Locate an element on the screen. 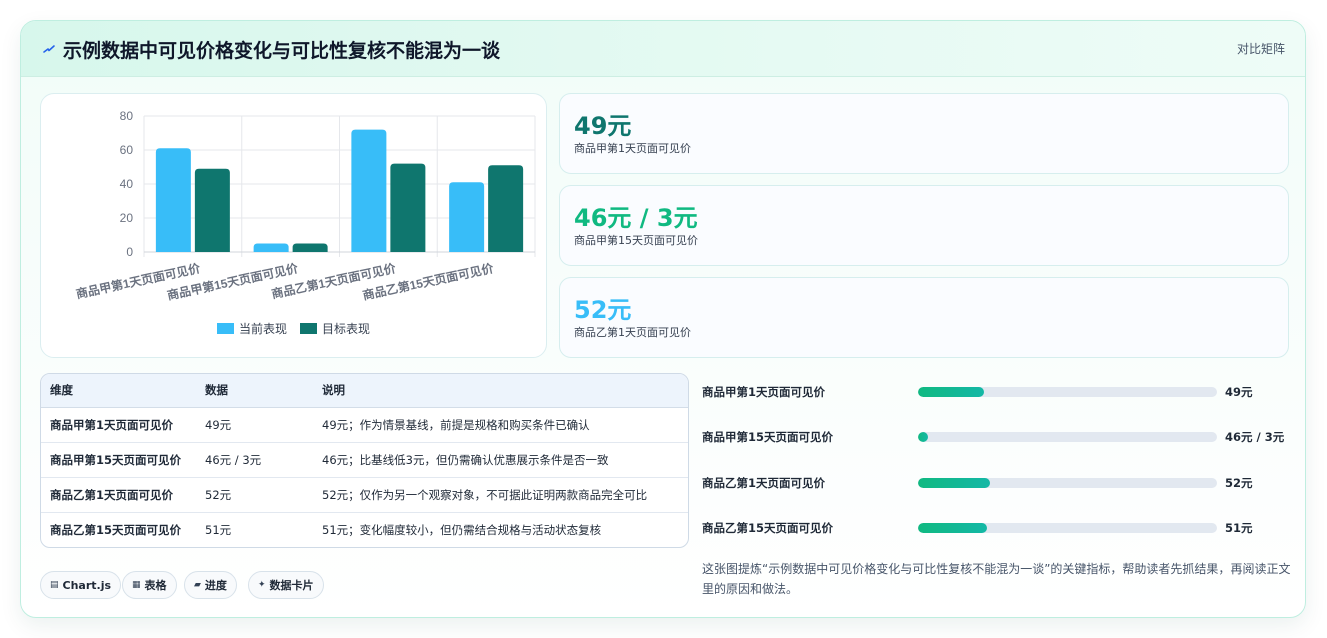 The height and width of the screenshot is (638, 1327). y-tick-label: 0 is located at coordinates (129, 252).